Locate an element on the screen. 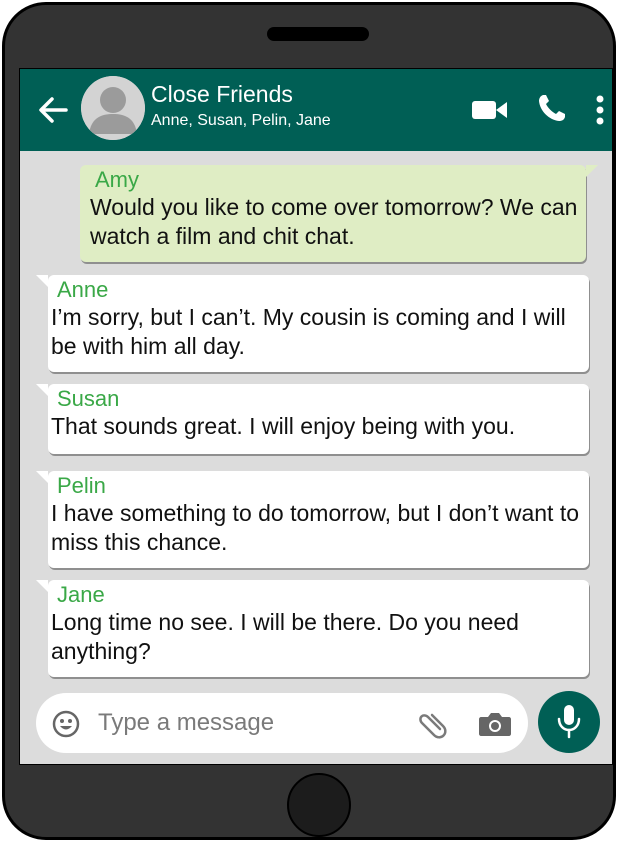  home-button is located at coordinates (319, 805).